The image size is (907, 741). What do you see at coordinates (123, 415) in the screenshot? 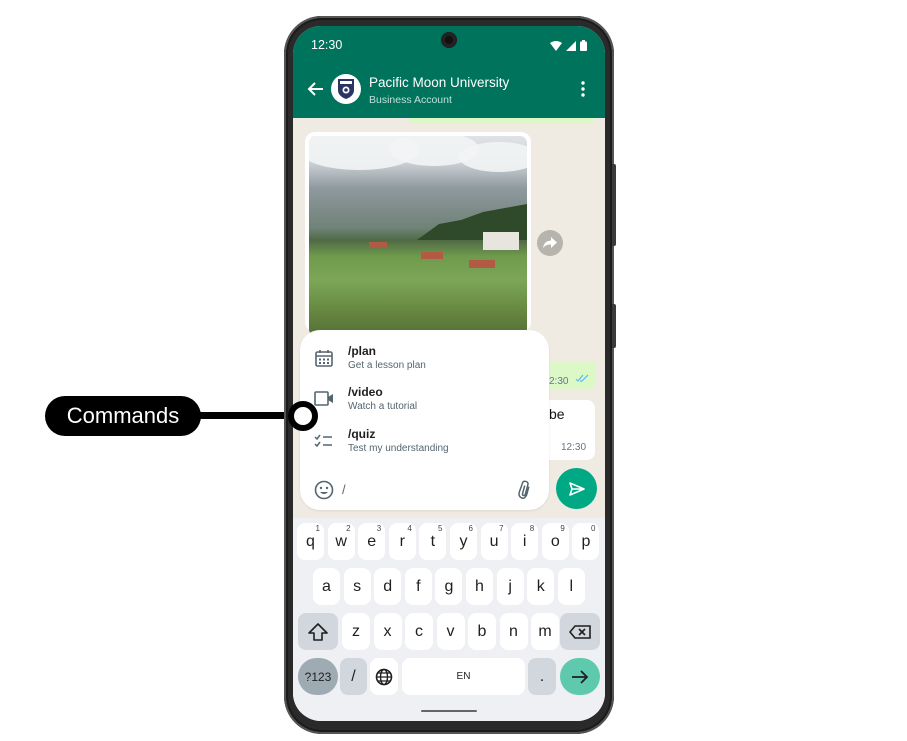
I see `callout-label: Commands` at bounding box center [123, 415].